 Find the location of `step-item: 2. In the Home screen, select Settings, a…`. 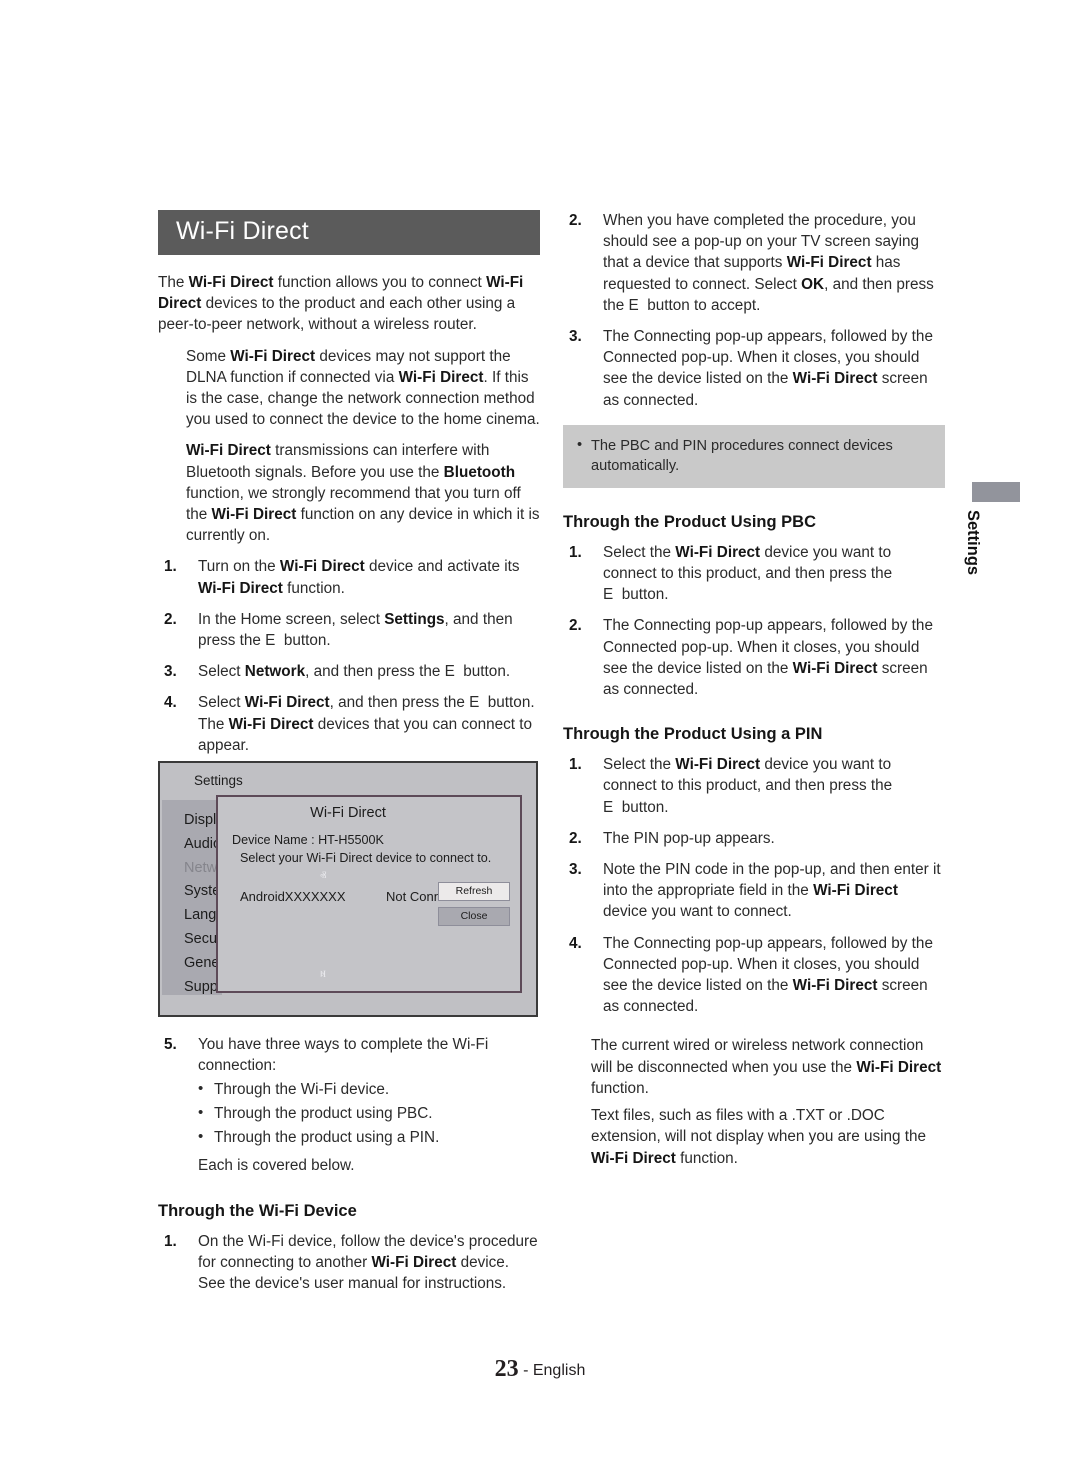

step-item: 2. In the Home screen, select Settings, a… is located at coordinates (349, 630).